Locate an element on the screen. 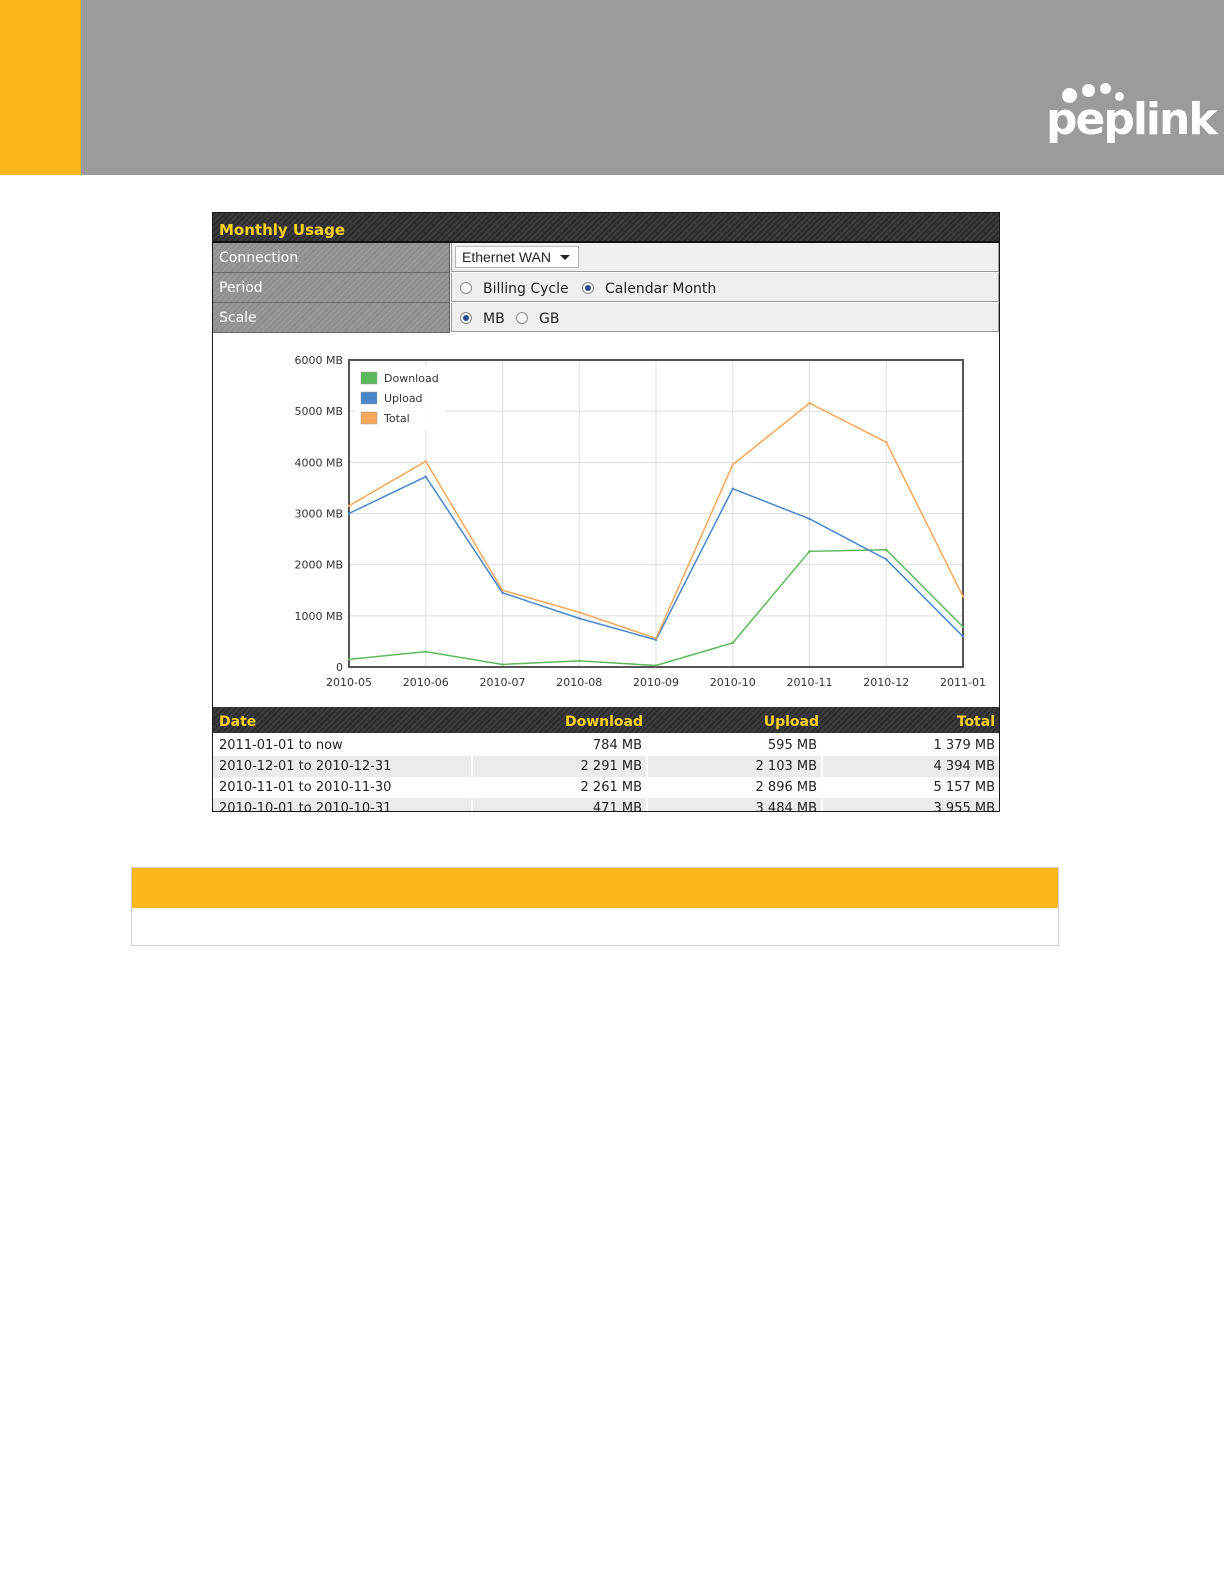 This screenshot has width=1224, height=1584. peplink-logo: peplink is located at coordinates (1129, 117).